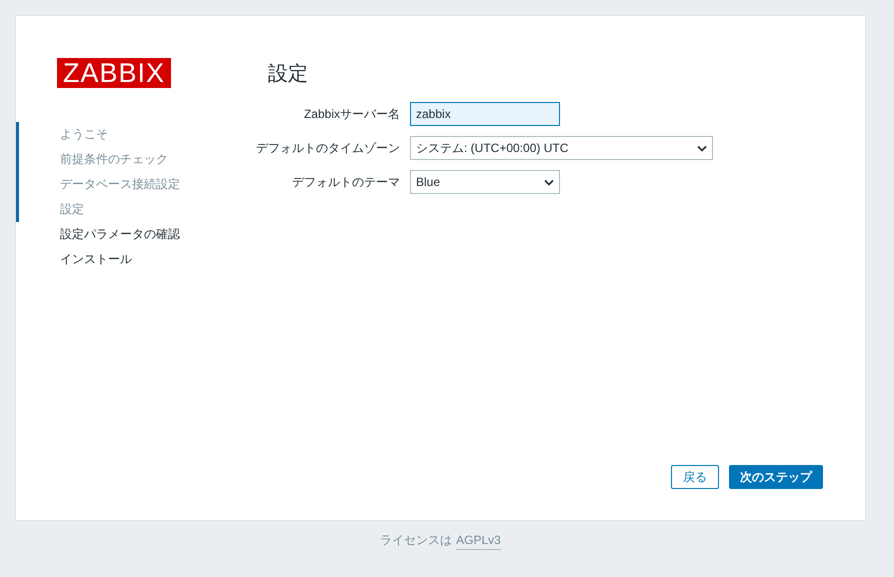  I want to click on dropdown-select: Blue, so click(485, 182).